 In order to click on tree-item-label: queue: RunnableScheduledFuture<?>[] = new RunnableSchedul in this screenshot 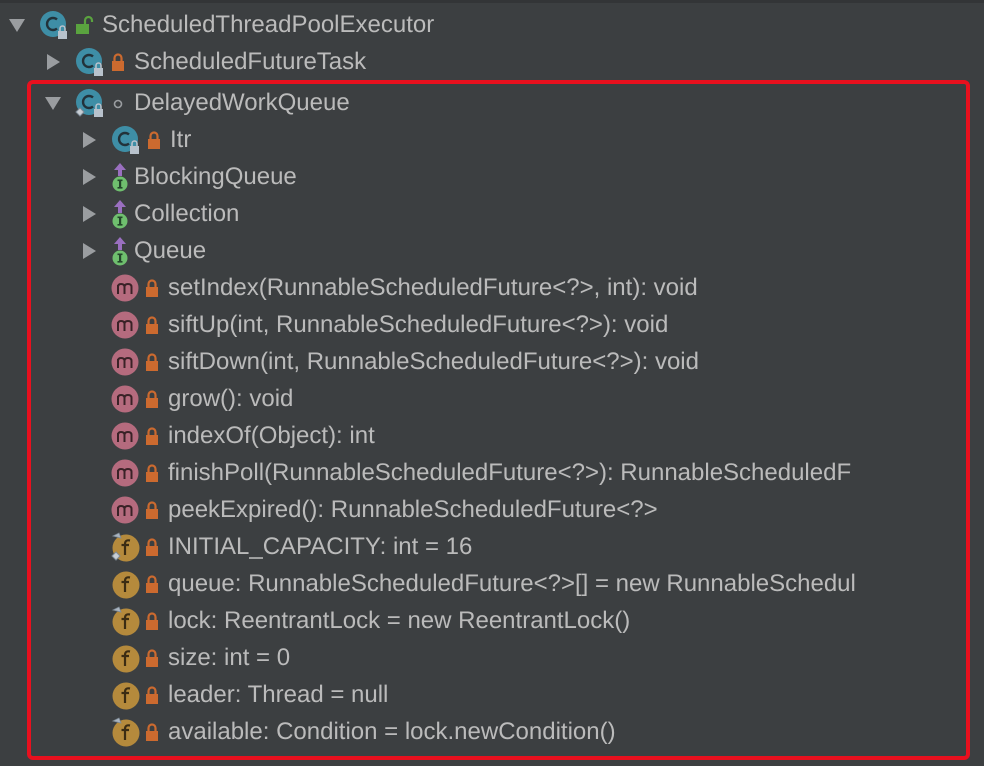, I will do `click(512, 583)`.